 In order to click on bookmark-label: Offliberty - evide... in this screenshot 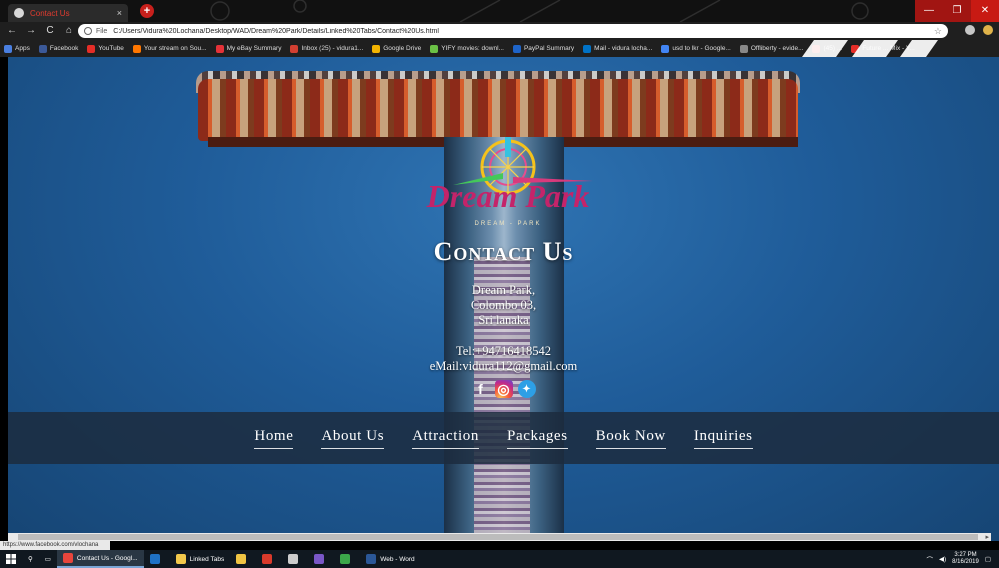, I will do `click(777, 48)`.